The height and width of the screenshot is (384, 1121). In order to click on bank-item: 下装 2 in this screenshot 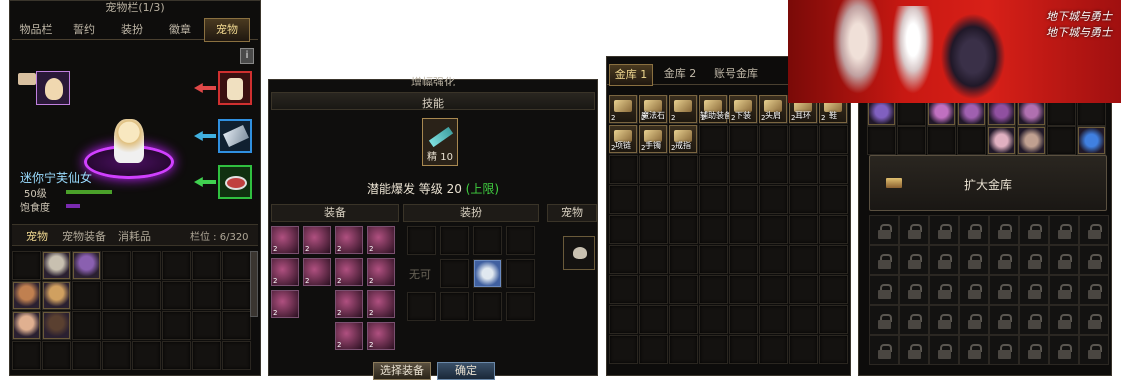, I will do `click(743, 109)`.